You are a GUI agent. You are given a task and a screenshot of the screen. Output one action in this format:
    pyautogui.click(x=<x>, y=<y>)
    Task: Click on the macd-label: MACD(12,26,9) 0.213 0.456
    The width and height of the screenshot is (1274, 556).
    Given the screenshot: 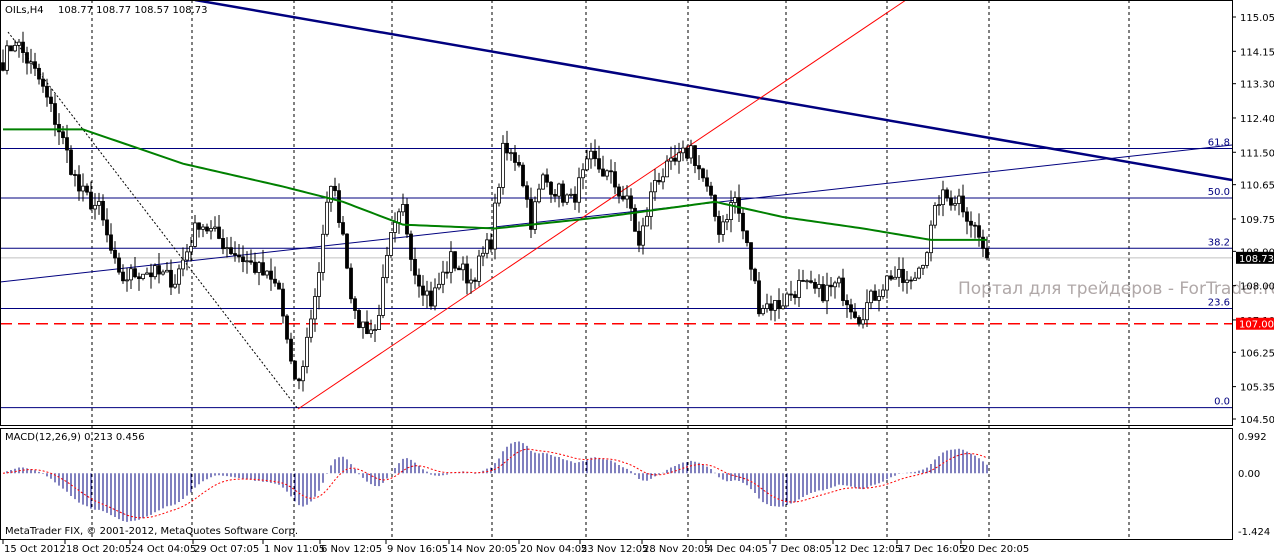 What is the action you would take?
    pyautogui.click(x=75, y=437)
    